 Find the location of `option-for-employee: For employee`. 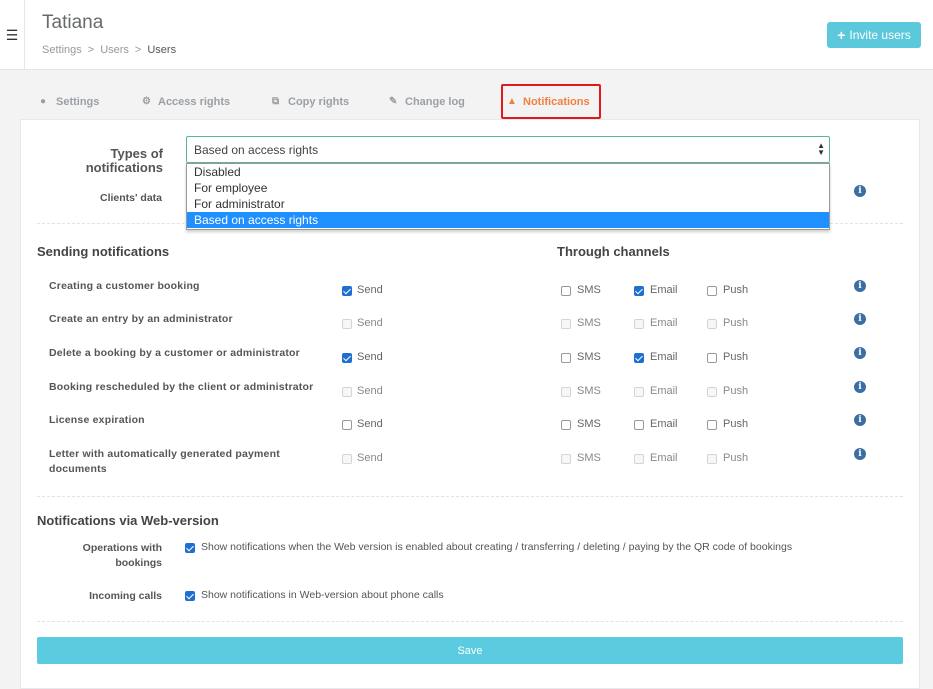

option-for-employee: For employee is located at coordinates (508, 188).